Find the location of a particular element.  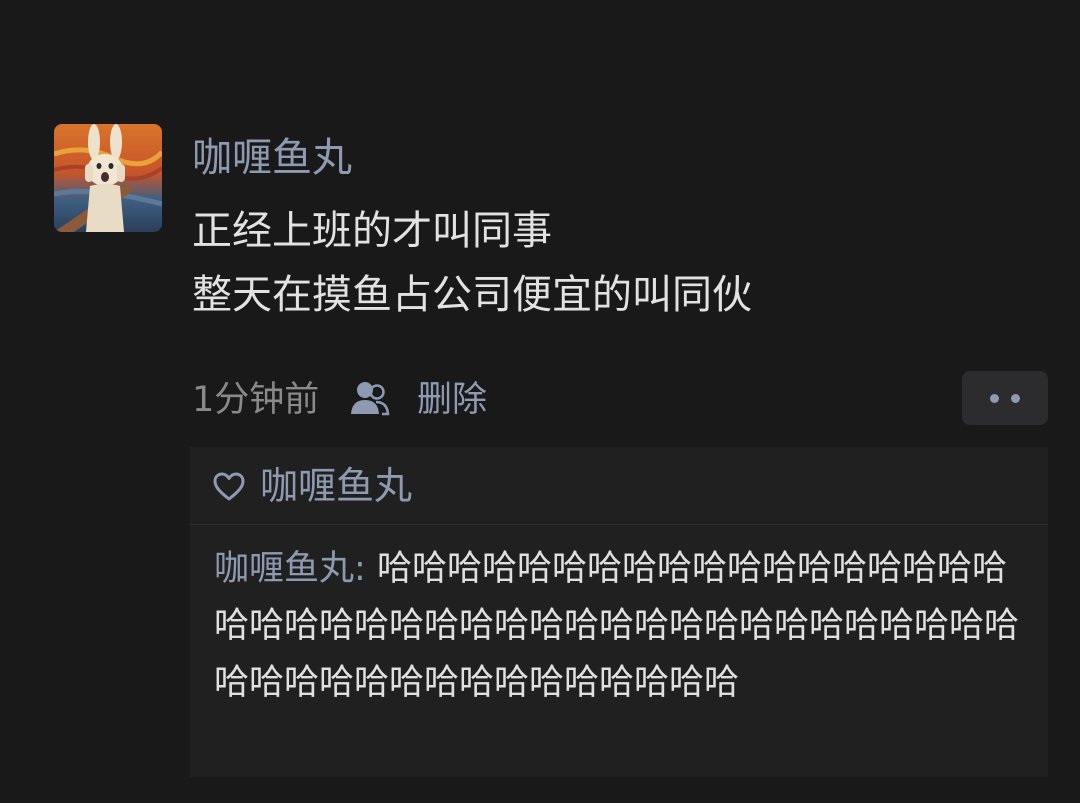

post-line: 整天在摸鱼占公司便宜的叫同伙 is located at coordinates (472, 295).